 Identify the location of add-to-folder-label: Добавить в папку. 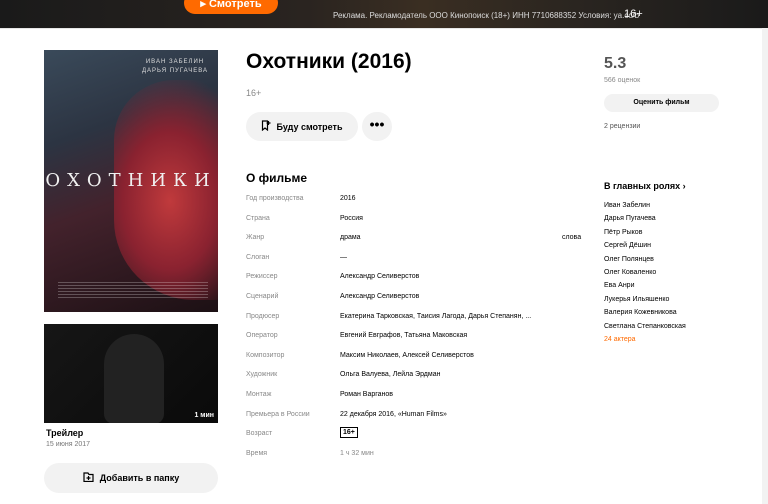
(139, 478).